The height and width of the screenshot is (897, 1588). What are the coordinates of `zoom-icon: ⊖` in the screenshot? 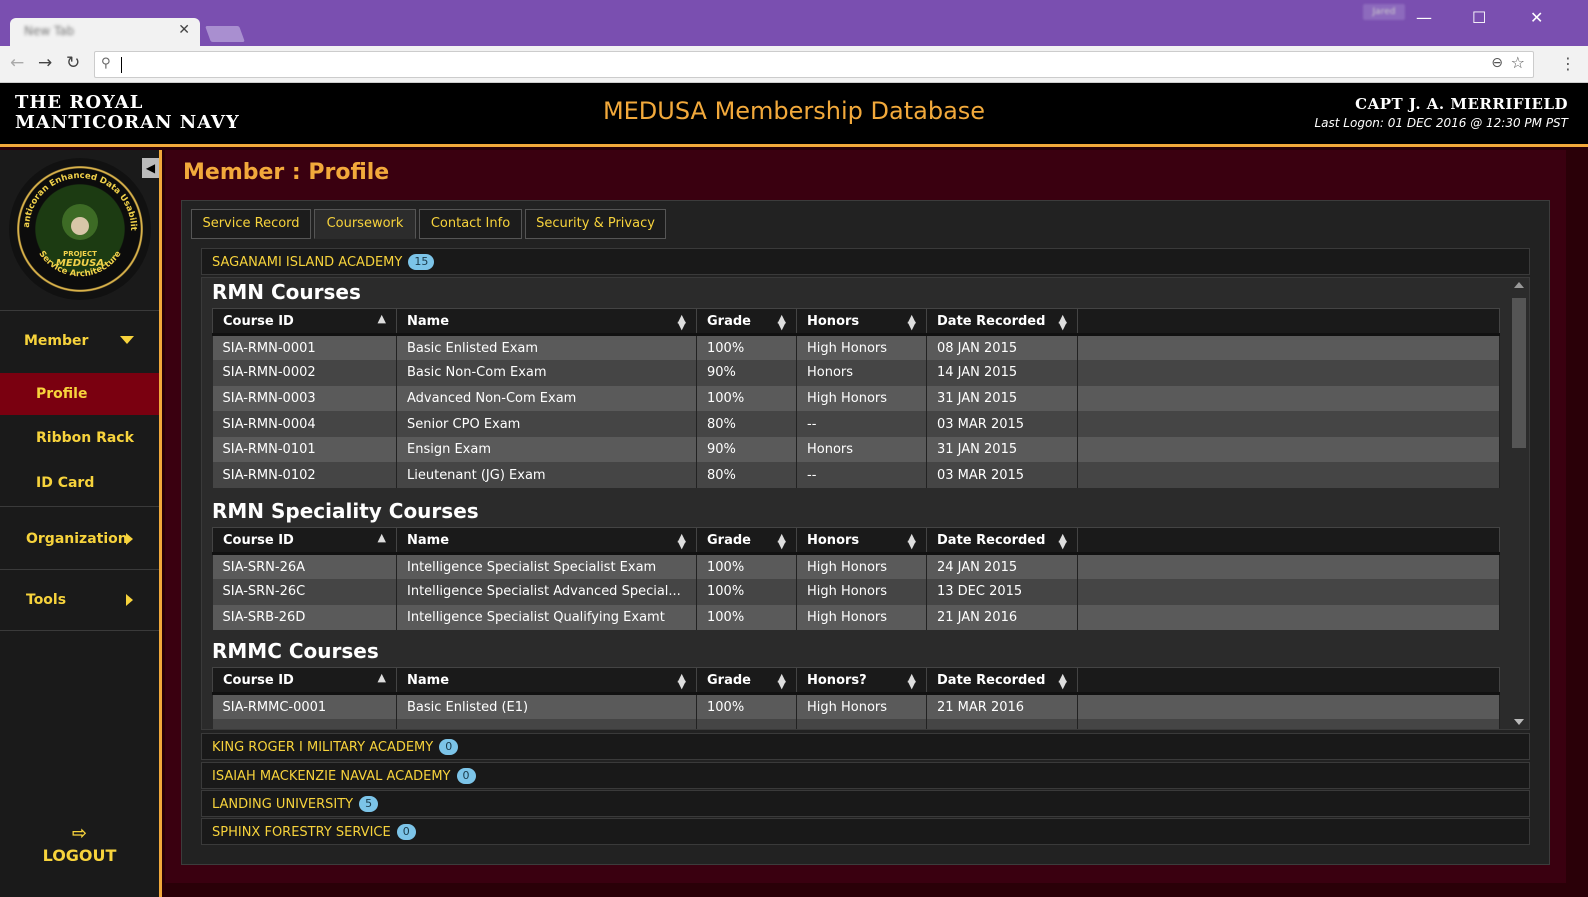 It's located at (1497, 63).